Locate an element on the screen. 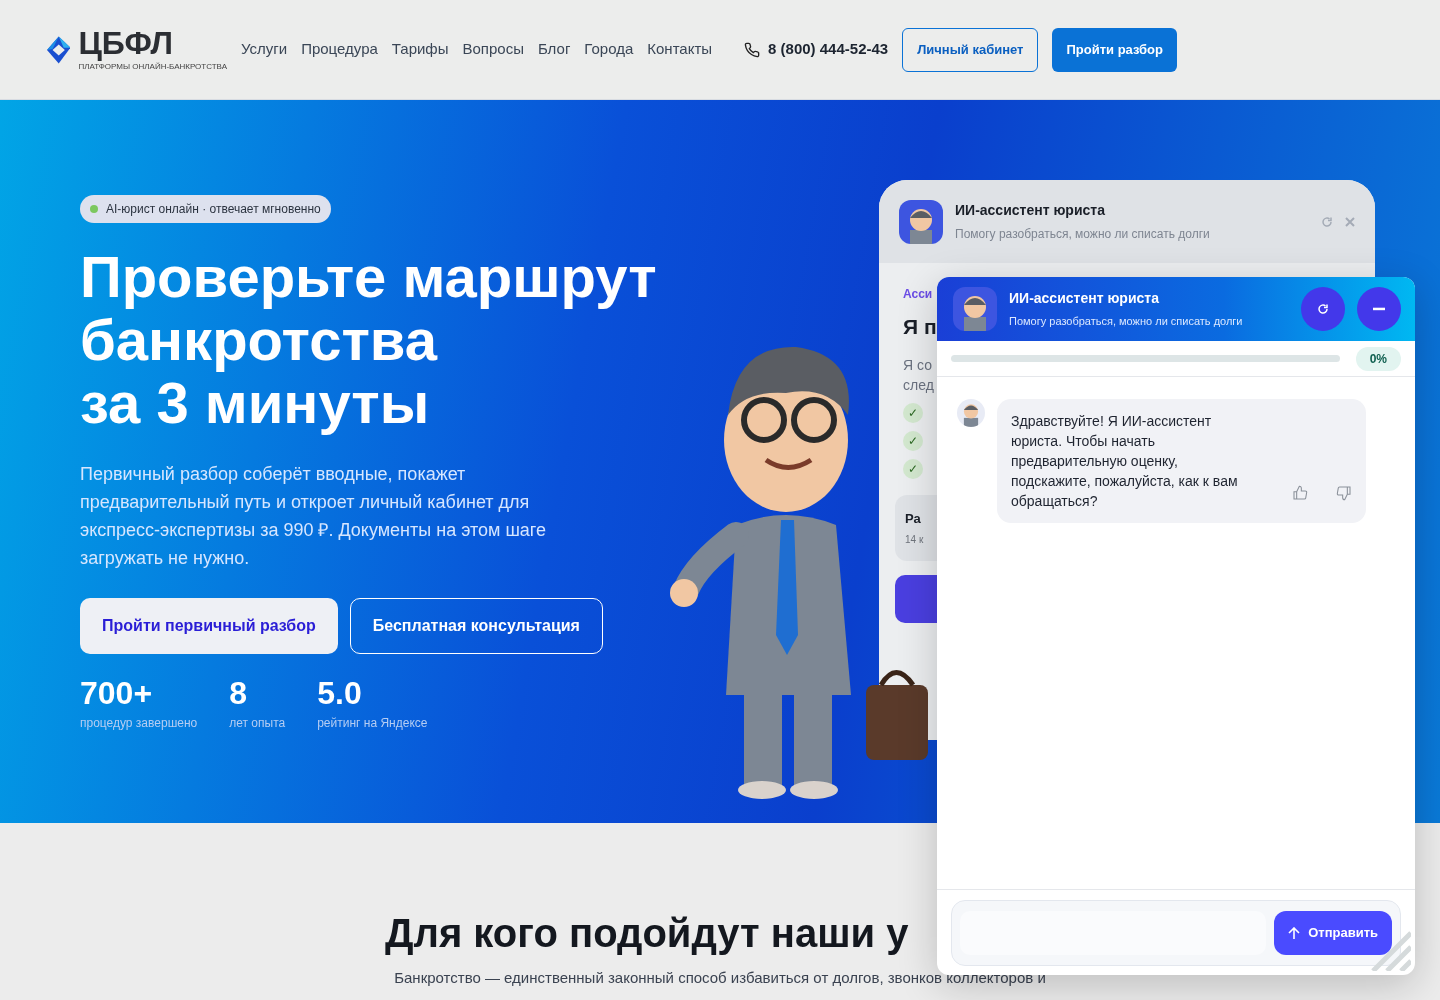 This screenshot has height=1000, width=1440. nav-link: Услуги is located at coordinates (264, 49).